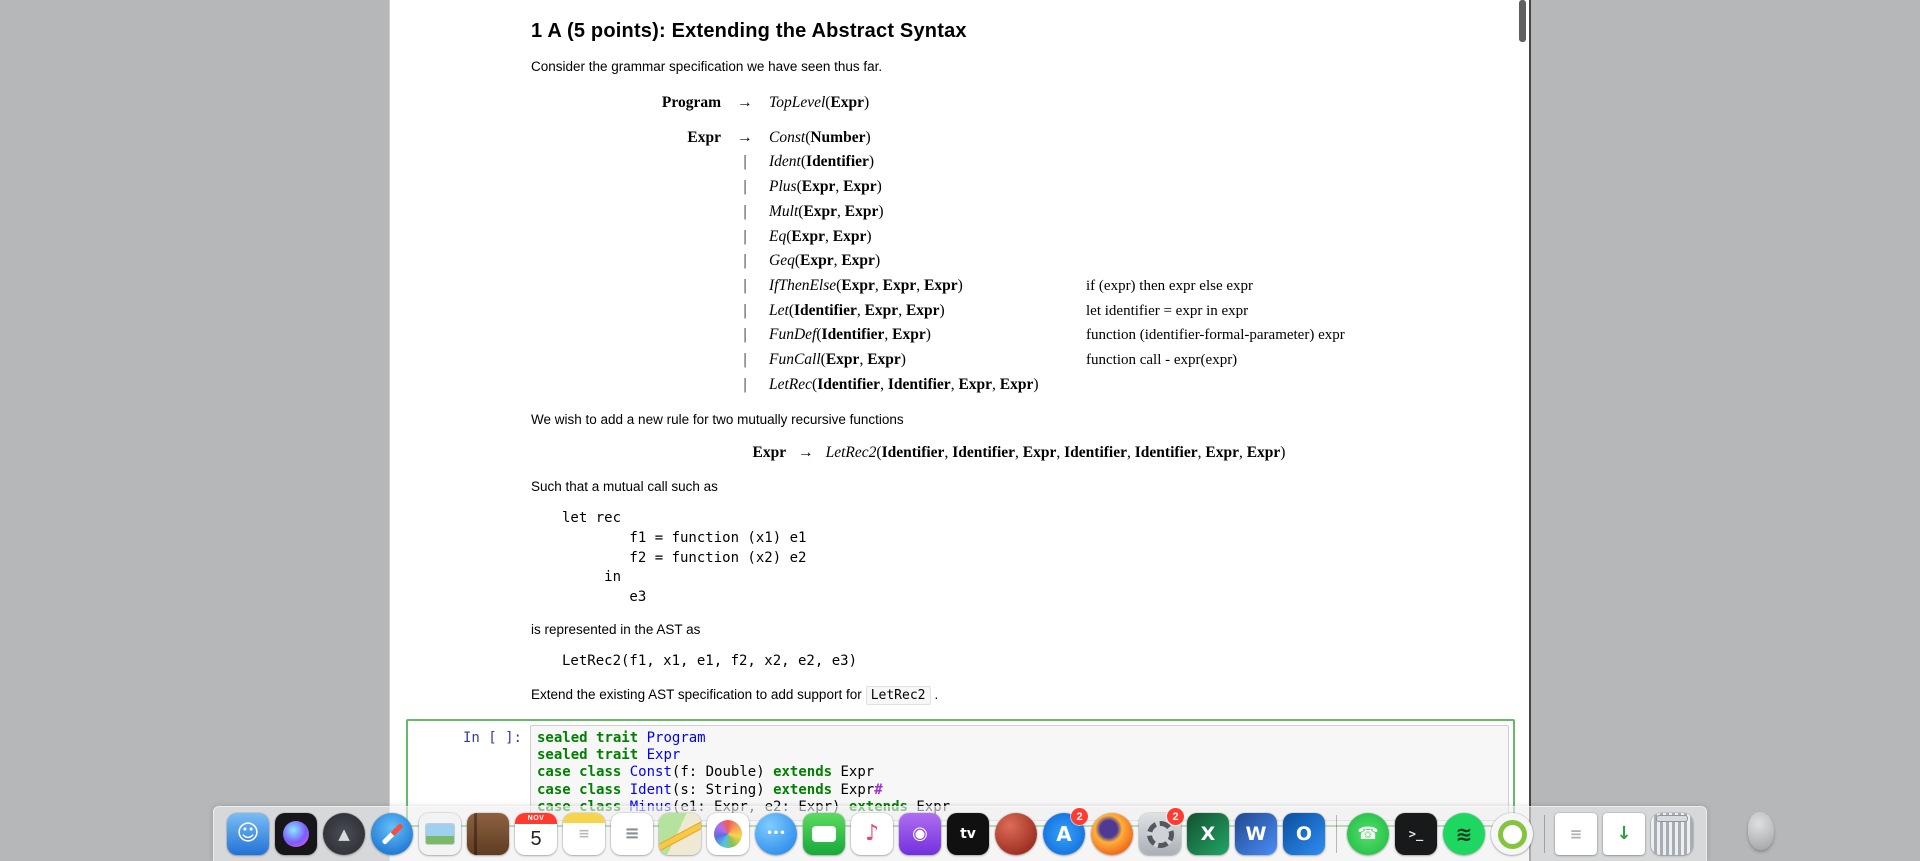 The width and height of the screenshot is (1920, 861). What do you see at coordinates (1016, 834) in the screenshot?
I see `dock-item-red-sphere` at bounding box center [1016, 834].